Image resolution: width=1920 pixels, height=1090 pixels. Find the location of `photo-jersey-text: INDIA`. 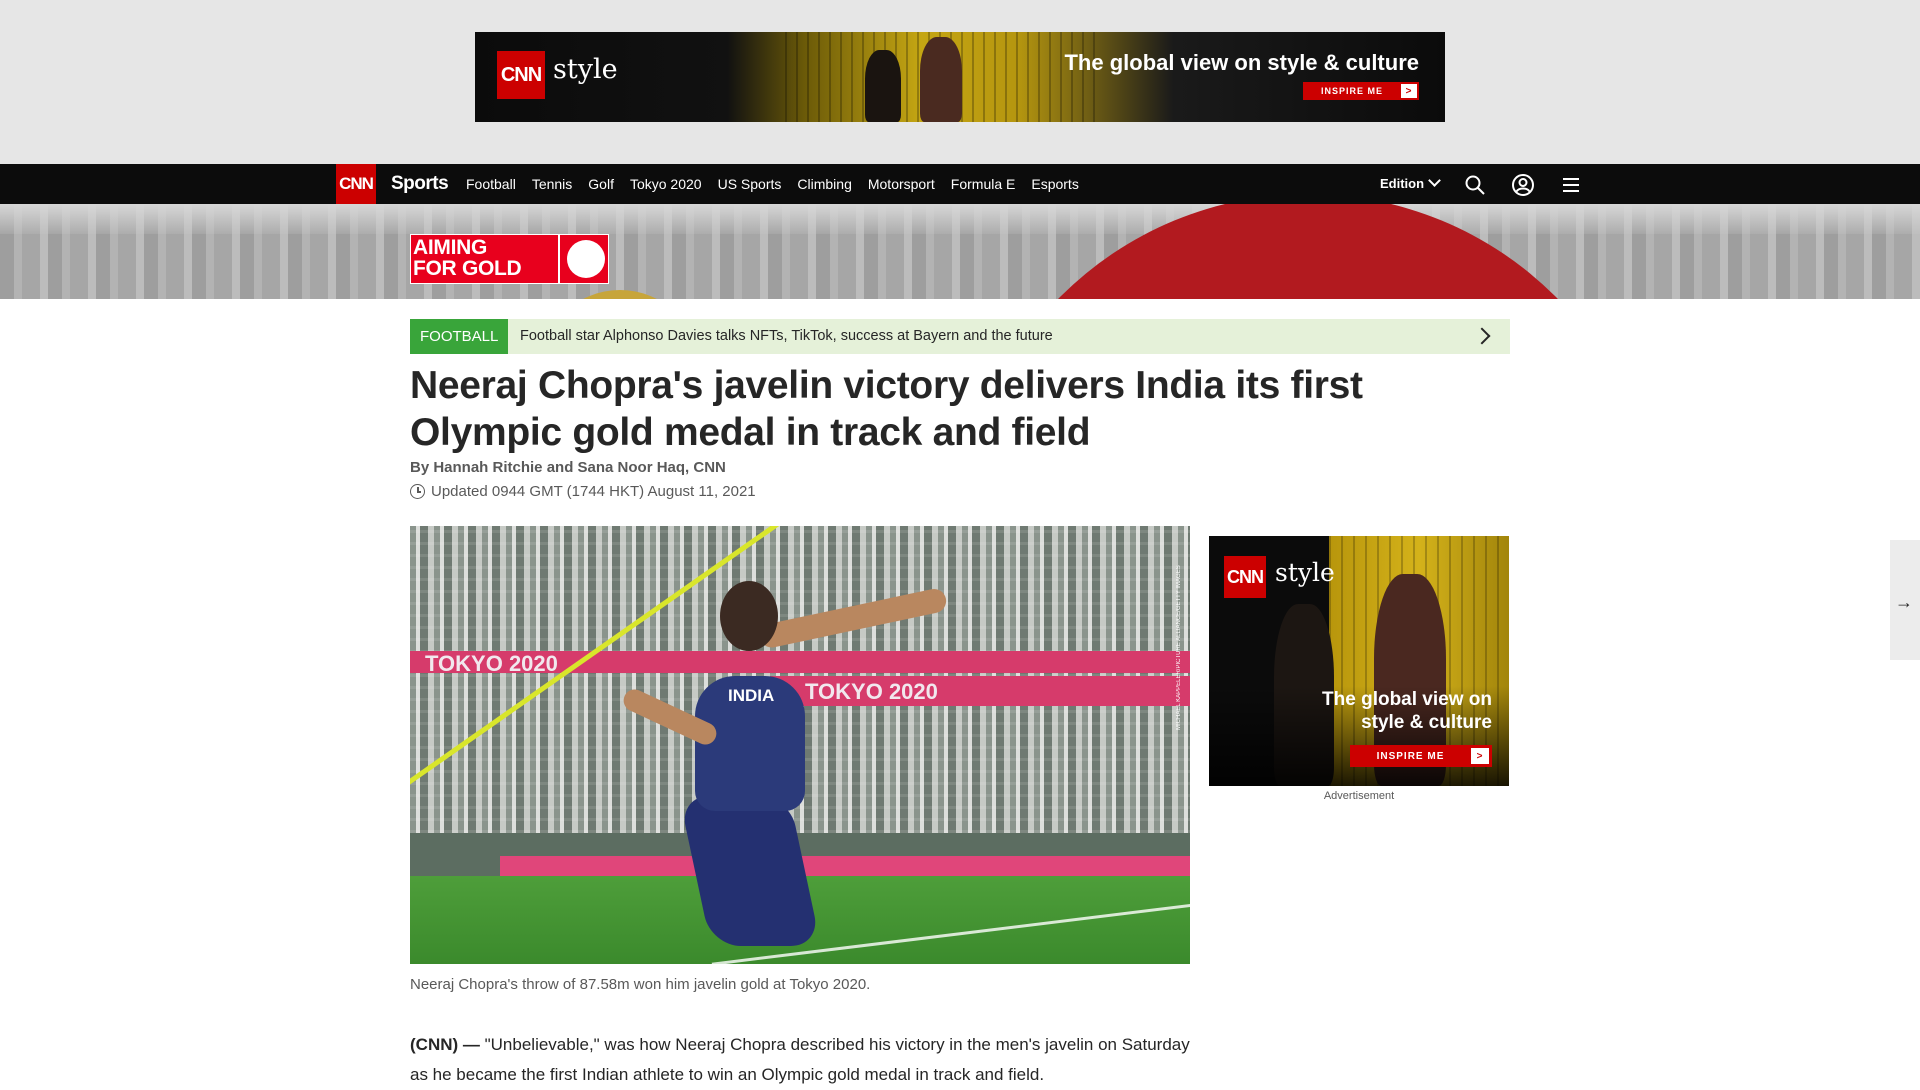

photo-jersey-text: INDIA is located at coordinates (751, 695).